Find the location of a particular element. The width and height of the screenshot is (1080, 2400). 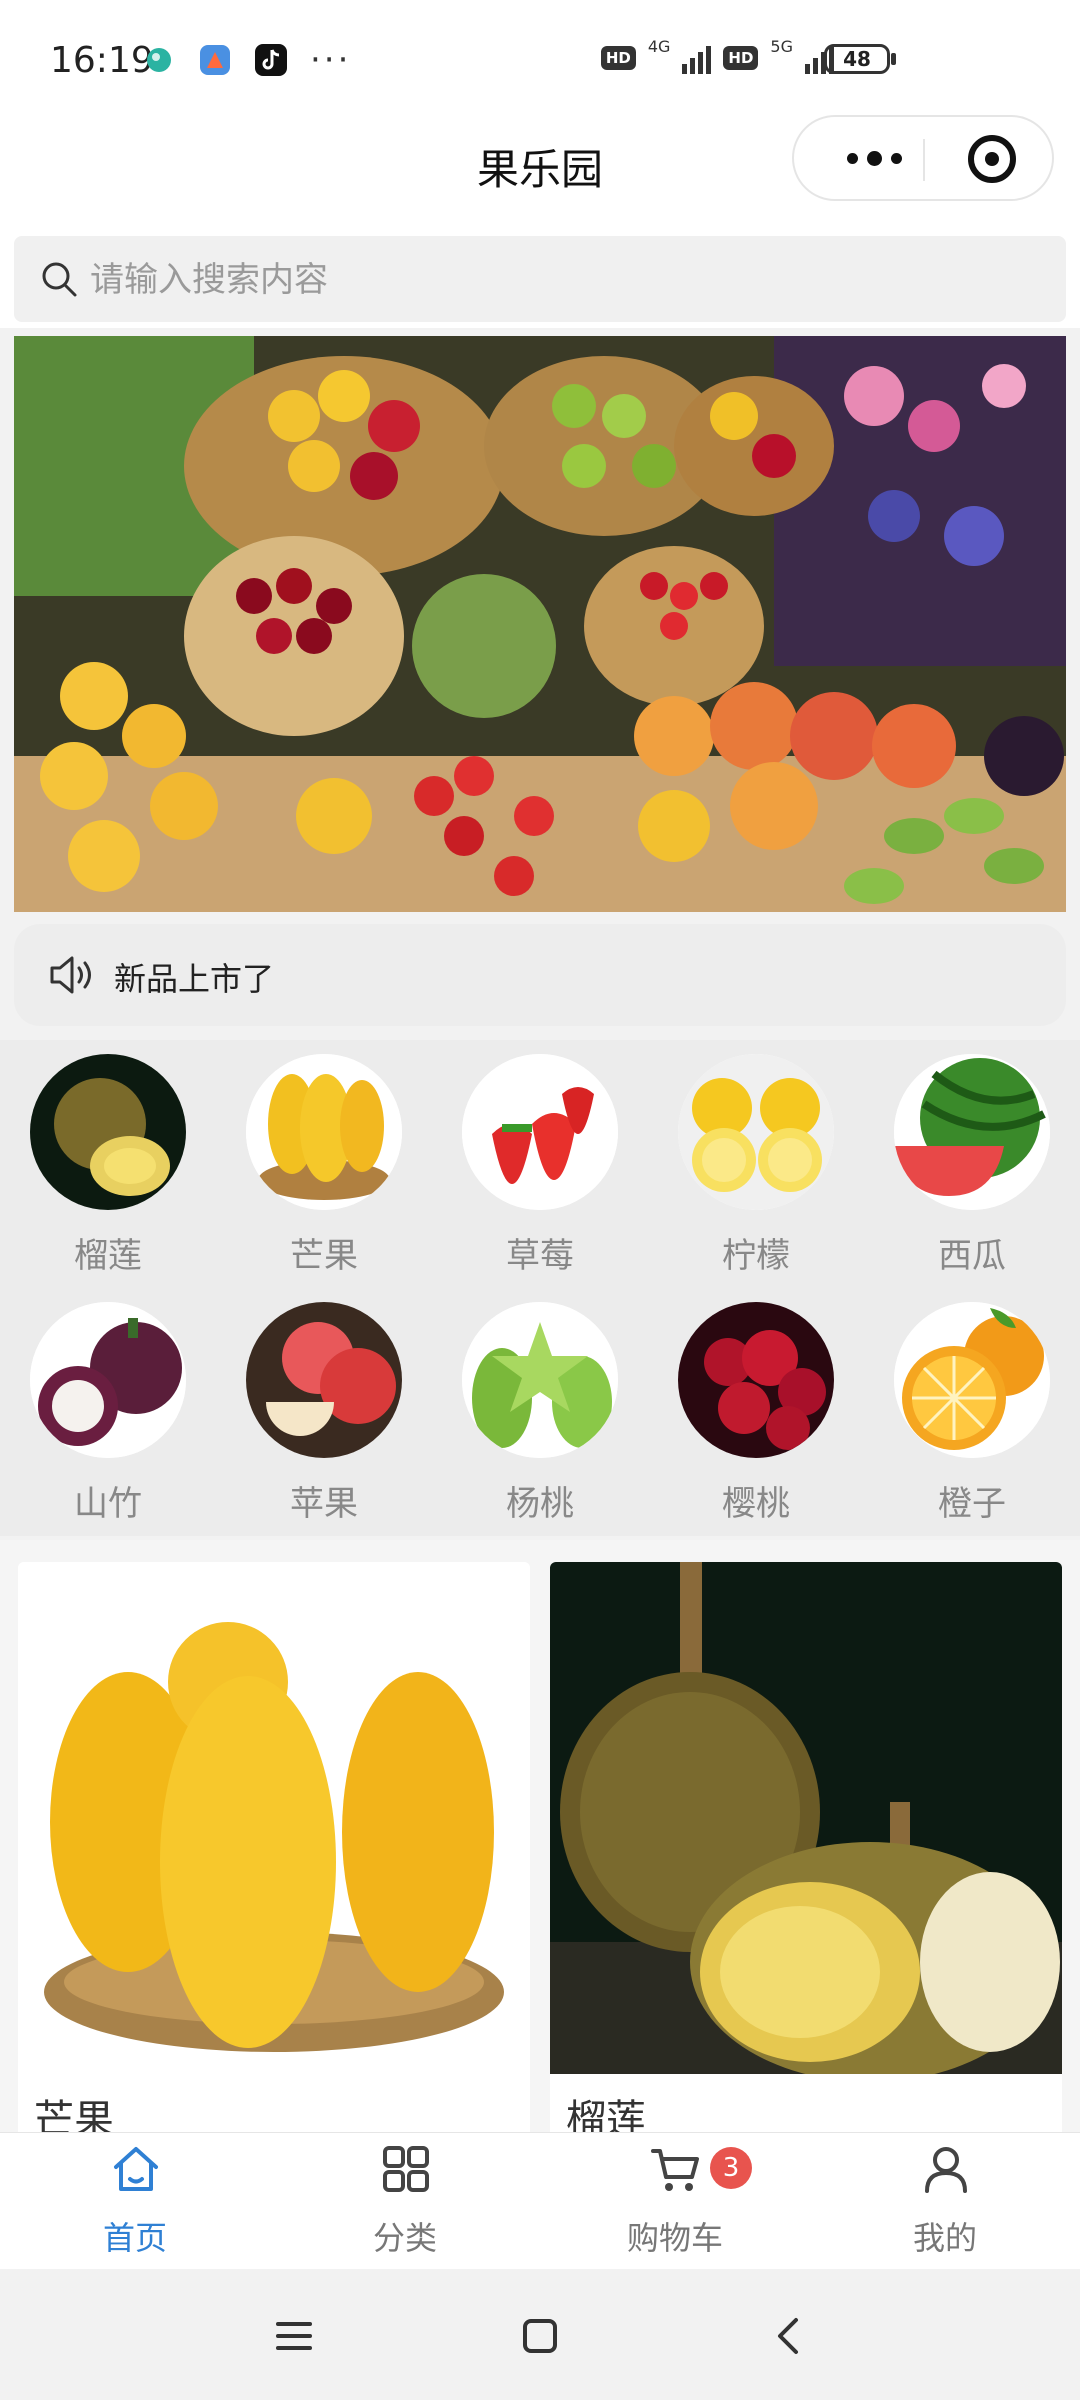

battery-tip is located at coordinates (893, 59).